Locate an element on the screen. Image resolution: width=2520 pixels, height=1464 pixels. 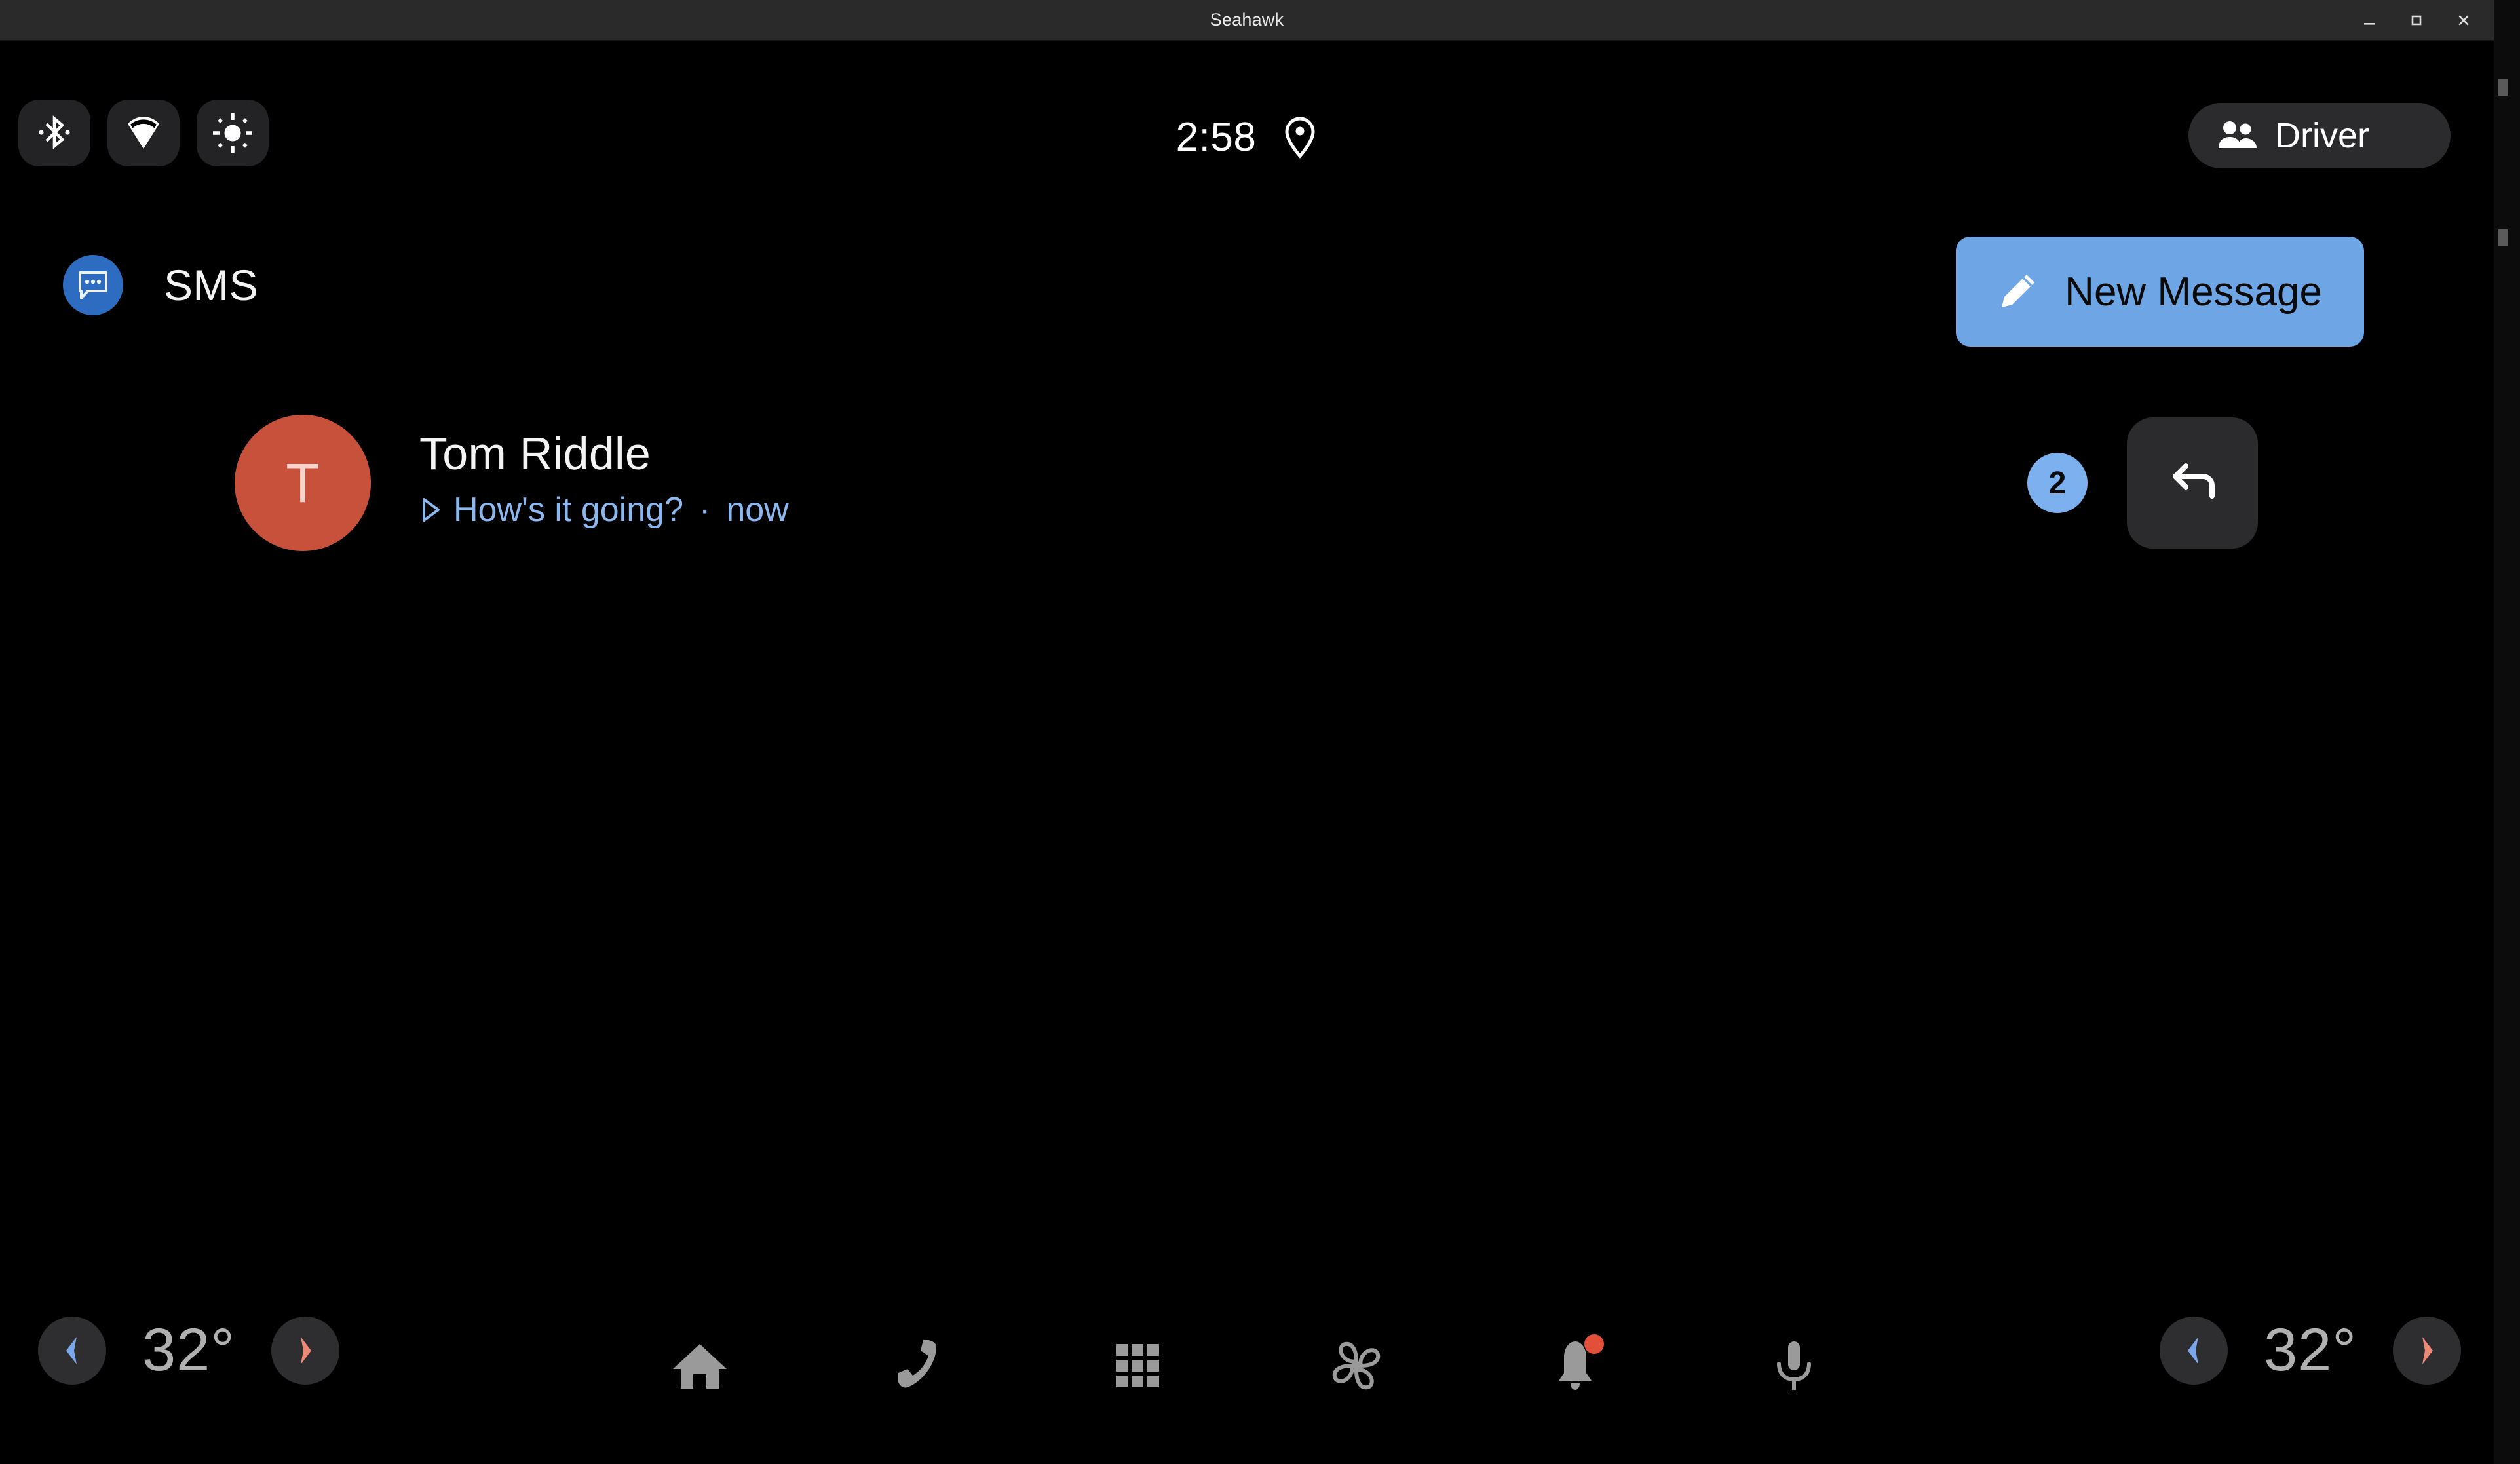
avatar-initial: T is located at coordinates (303, 483).